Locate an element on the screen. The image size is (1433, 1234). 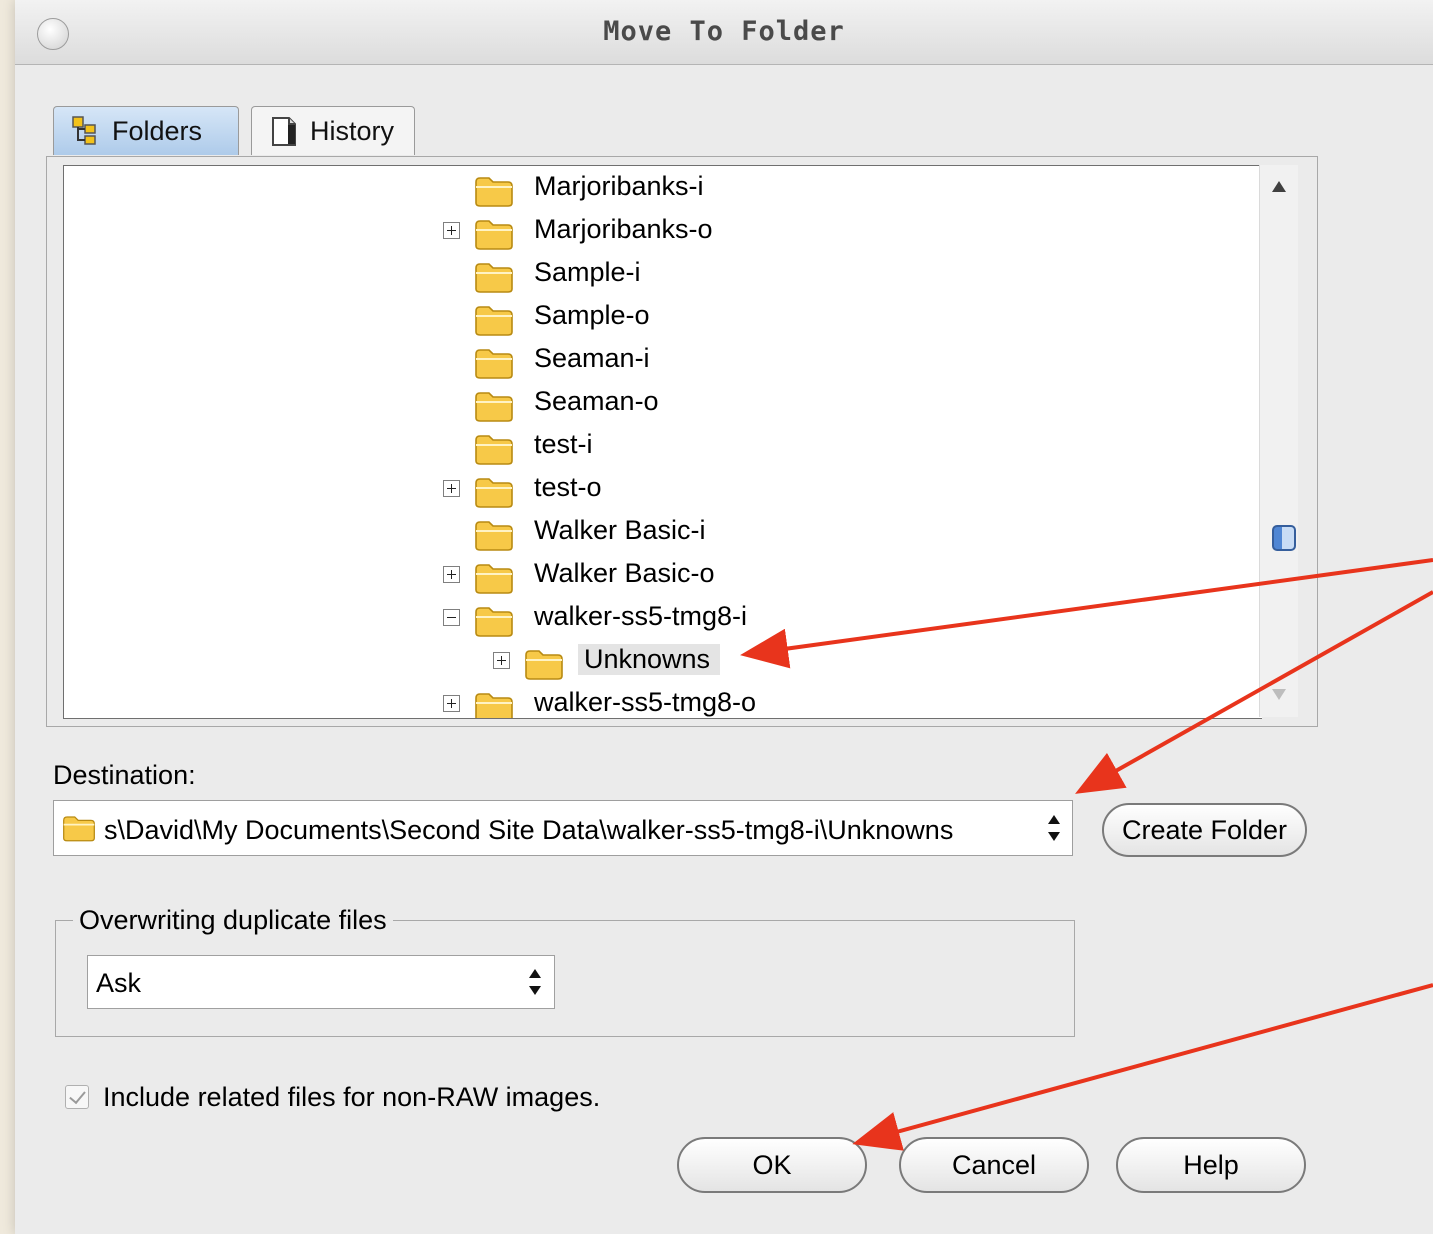
folders-tree-icon is located at coordinates (84, 130).